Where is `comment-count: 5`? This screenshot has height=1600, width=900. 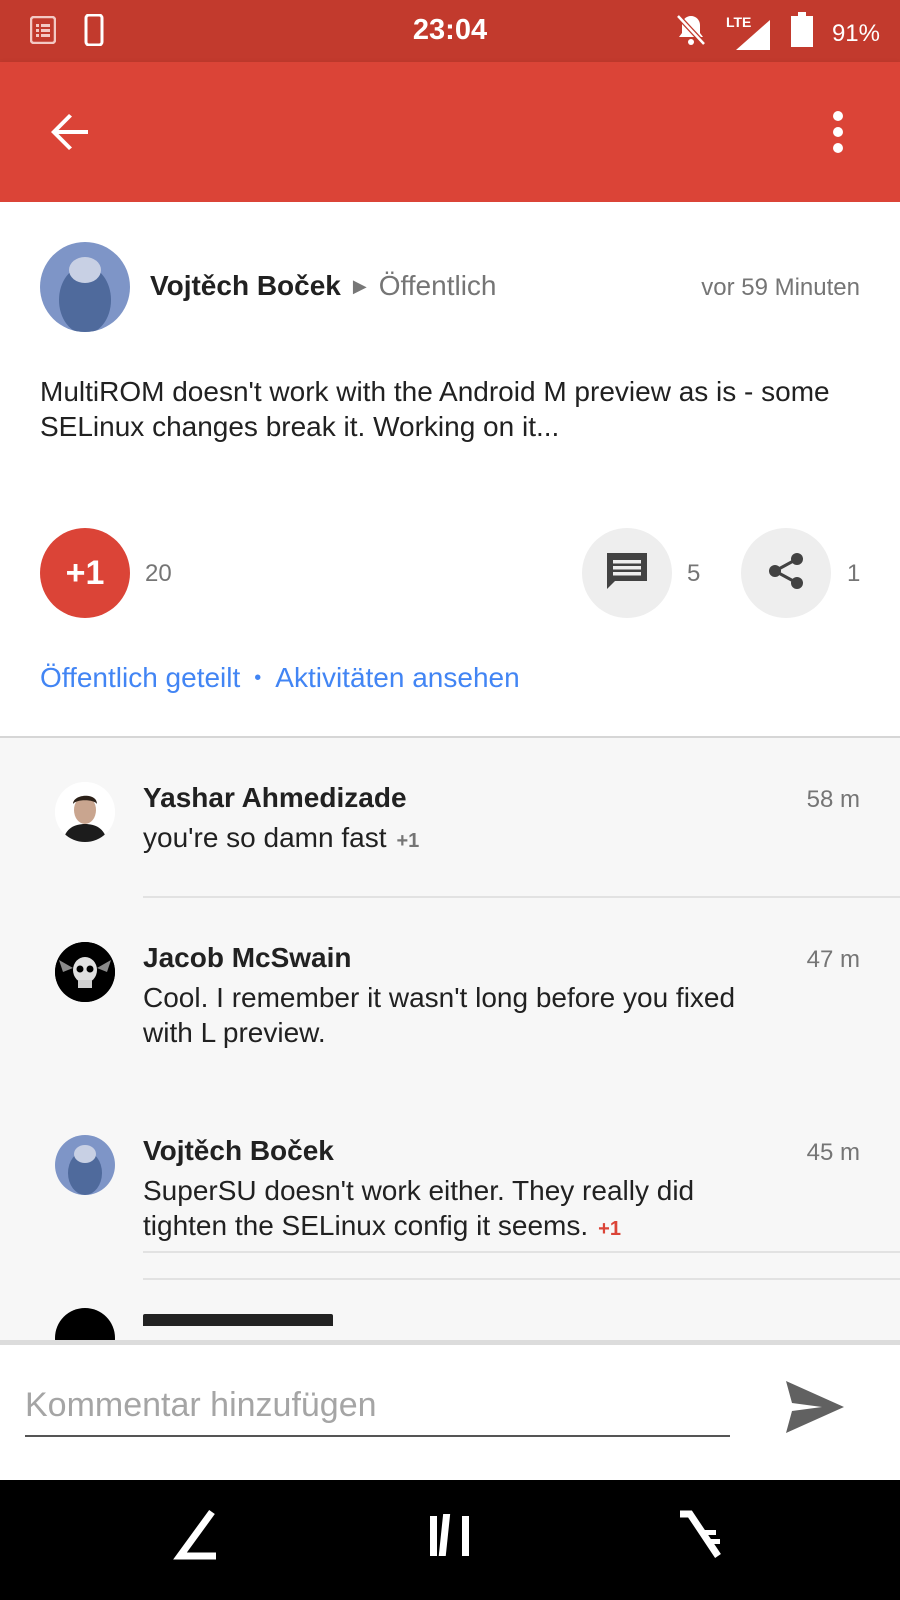
comment-count: 5 is located at coordinates (694, 573).